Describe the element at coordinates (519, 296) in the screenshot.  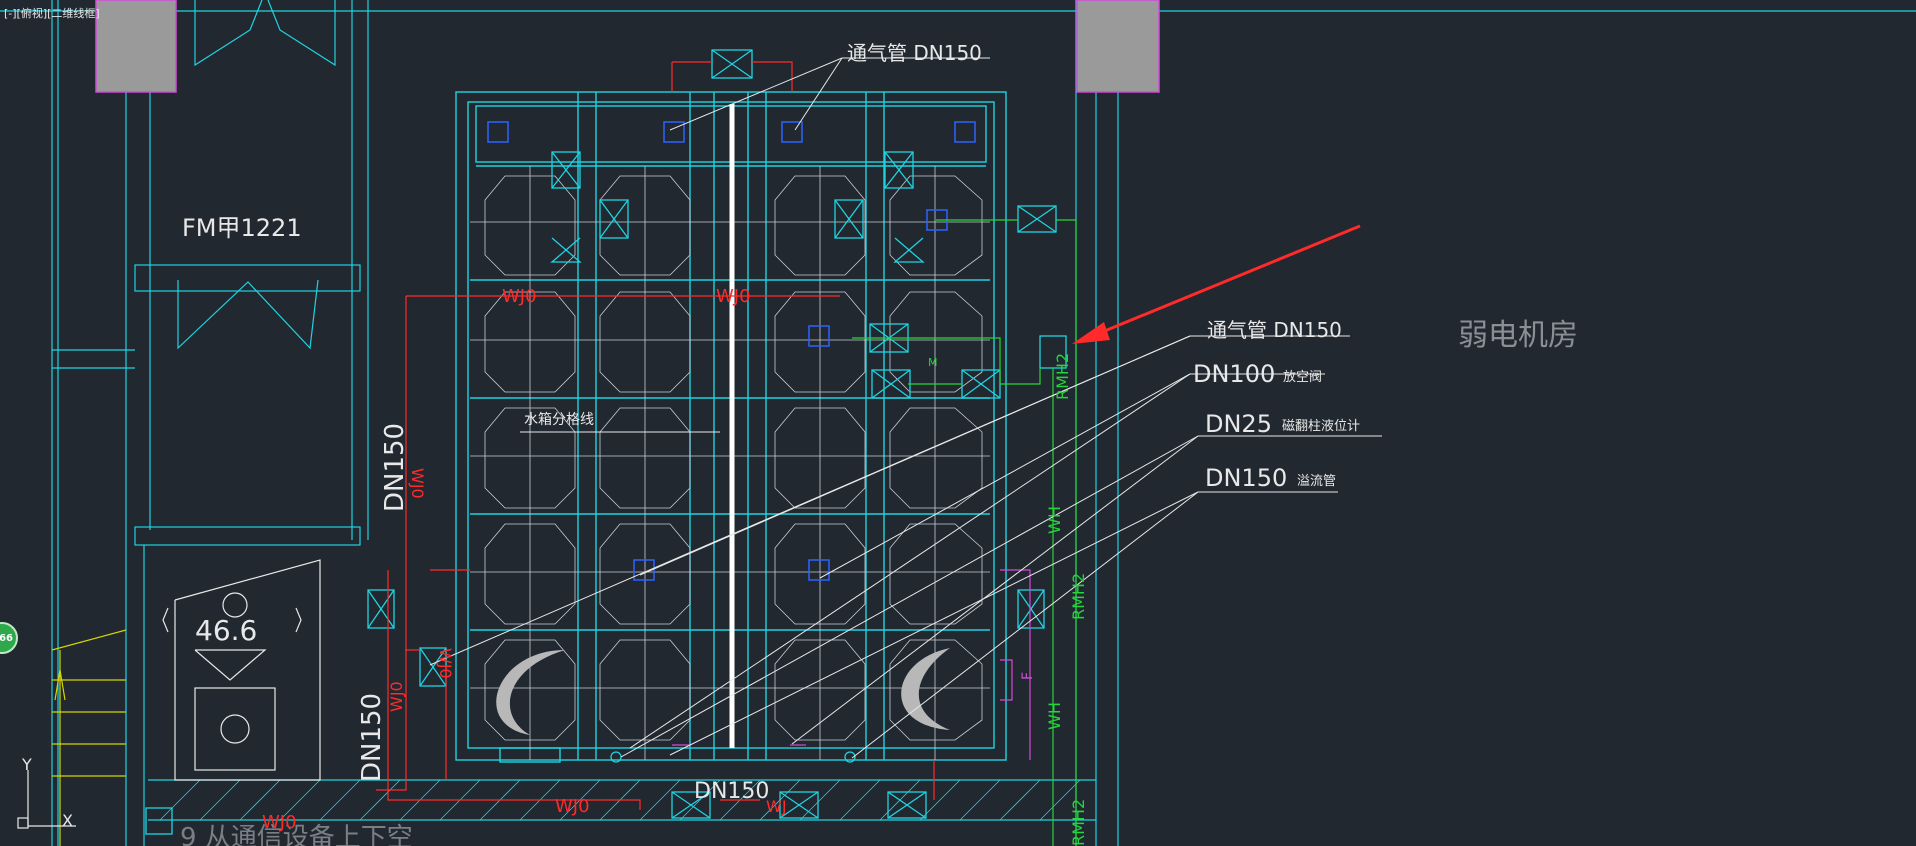
I see `label-wj0-1: WJ0` at that location.